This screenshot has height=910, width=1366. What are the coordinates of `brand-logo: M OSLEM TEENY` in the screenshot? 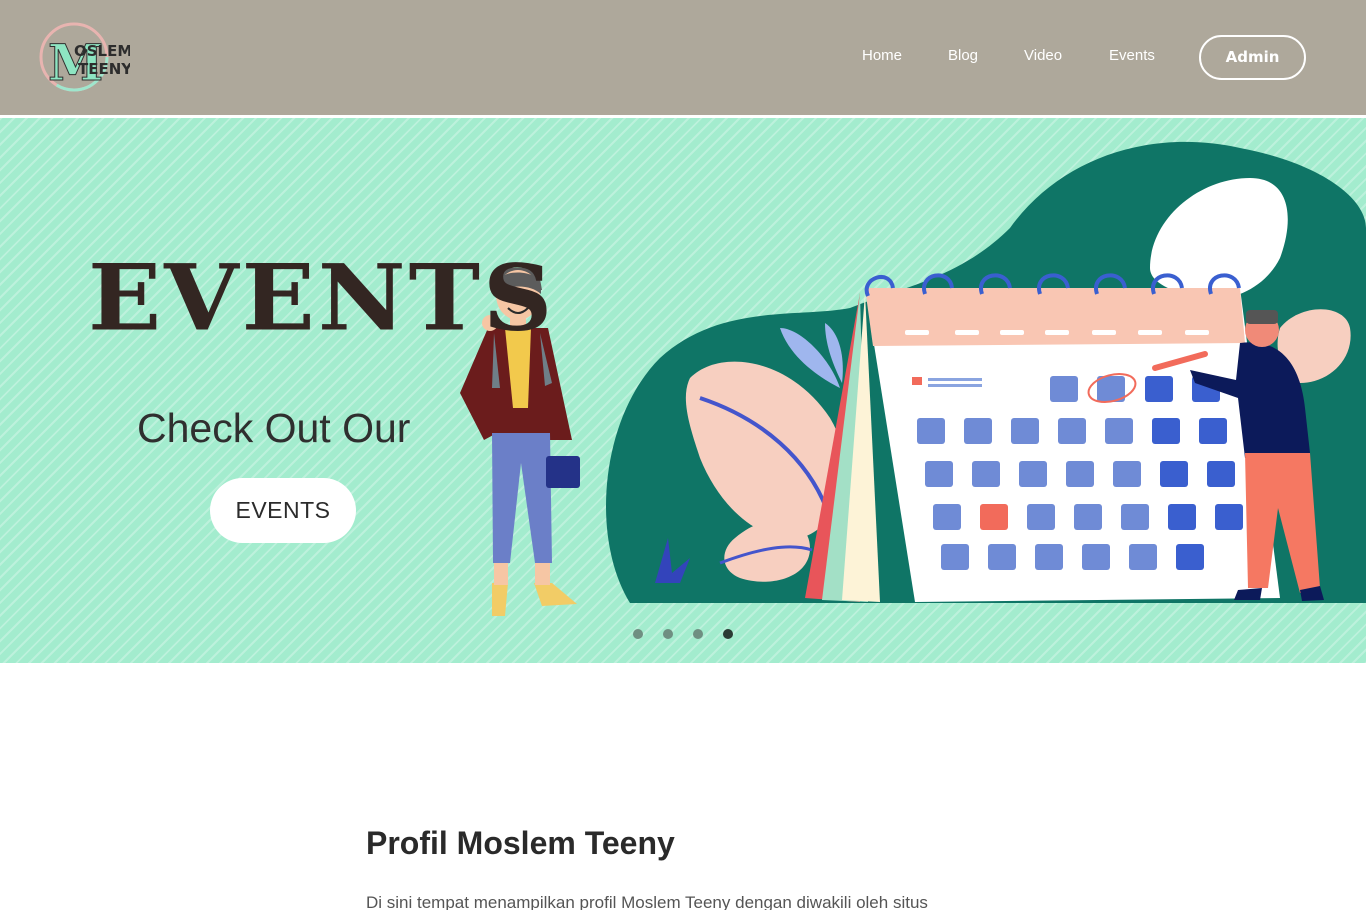 It's located at (85, 57).